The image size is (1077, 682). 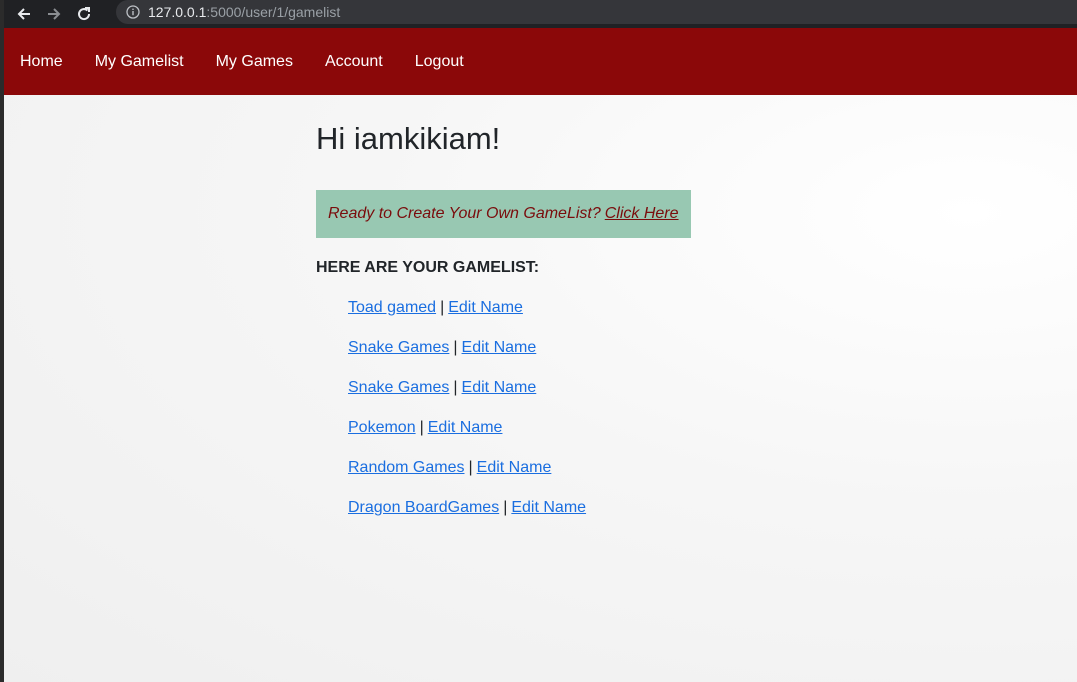 What do you see at coordinates (428, 267) in the screenshot?
I see `gamelist-heading: HERE ARE YOUR GAMELIST:` at bounding box center [428, 267].